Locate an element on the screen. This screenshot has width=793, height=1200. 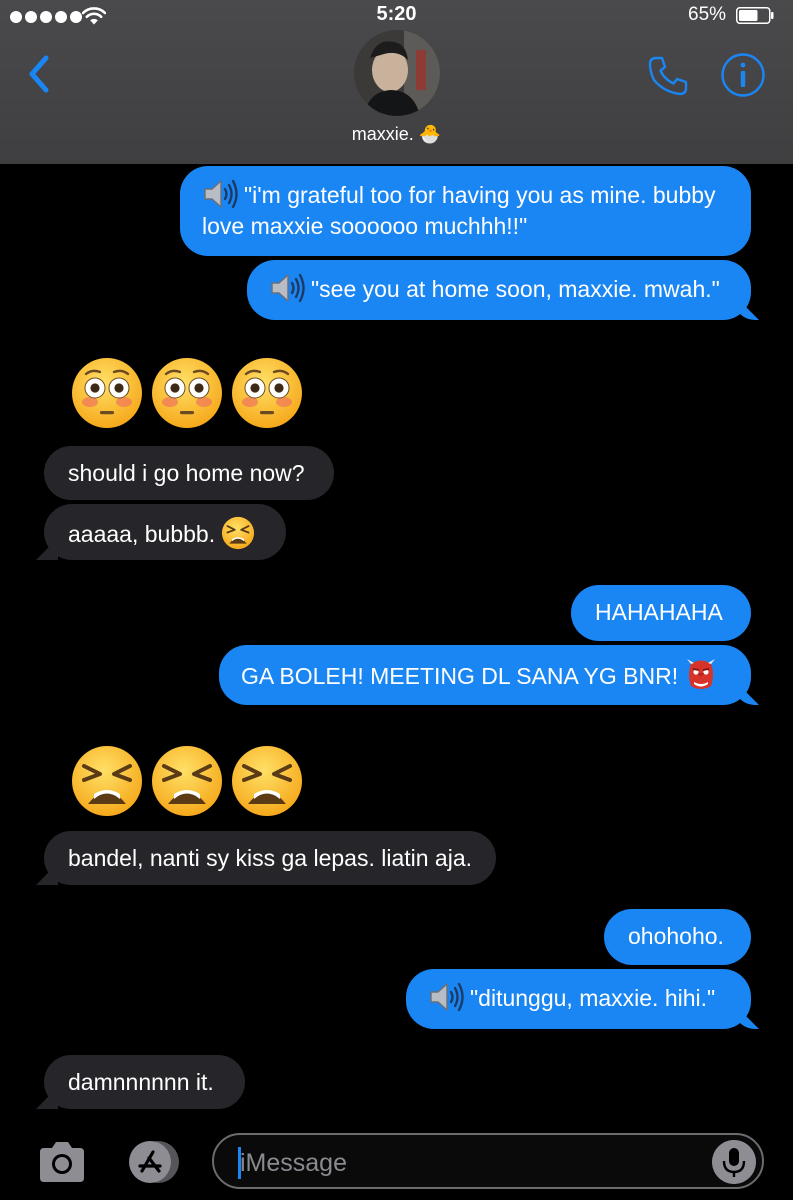
outgoing-message: ohohoho. is located at coordinates (677, 937).